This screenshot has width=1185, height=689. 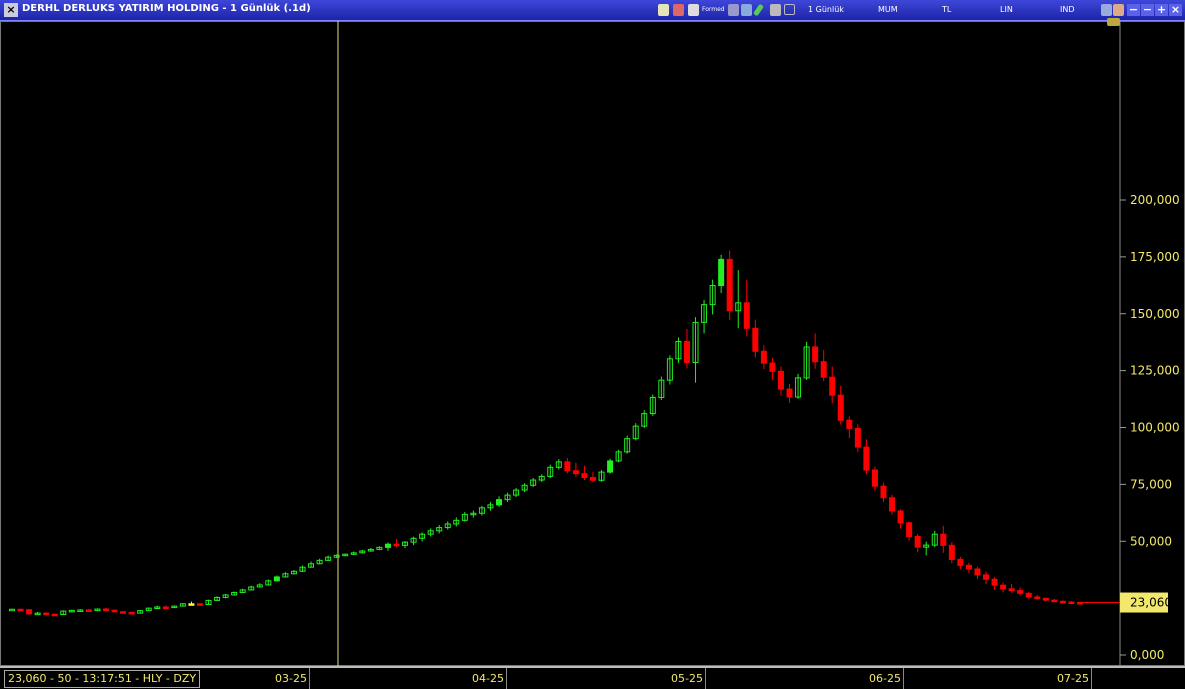 What do you see at coordinates (678, 10) in the screenshot?
I see `indicator-icon` at bounding box center [678, 10].